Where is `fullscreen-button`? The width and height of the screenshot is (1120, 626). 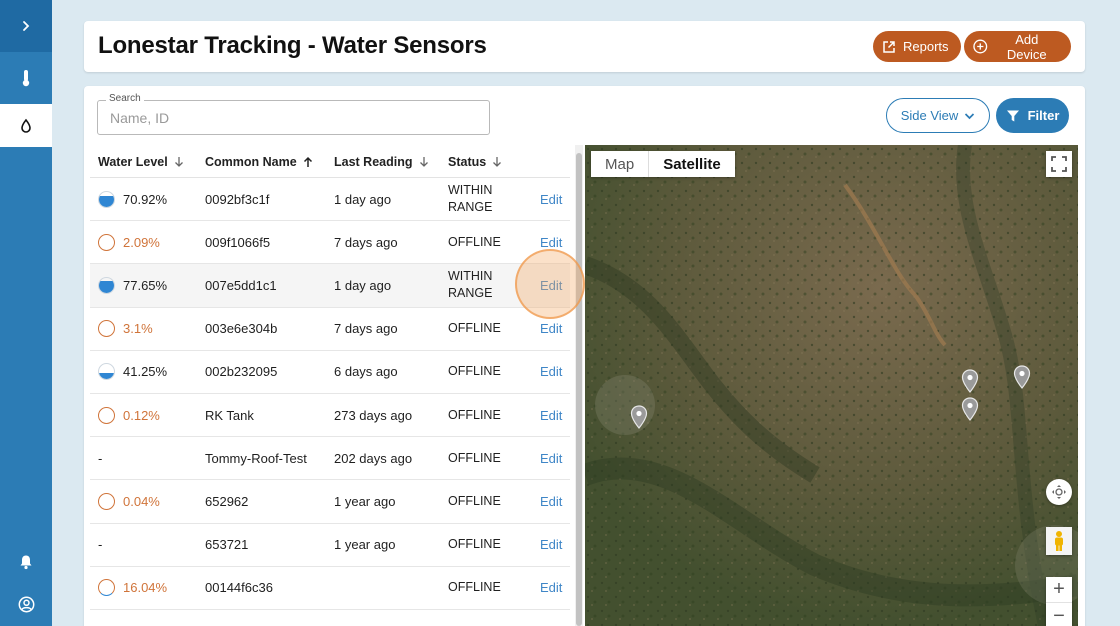 fullscreen-button is located at coordinates (1059, 164).